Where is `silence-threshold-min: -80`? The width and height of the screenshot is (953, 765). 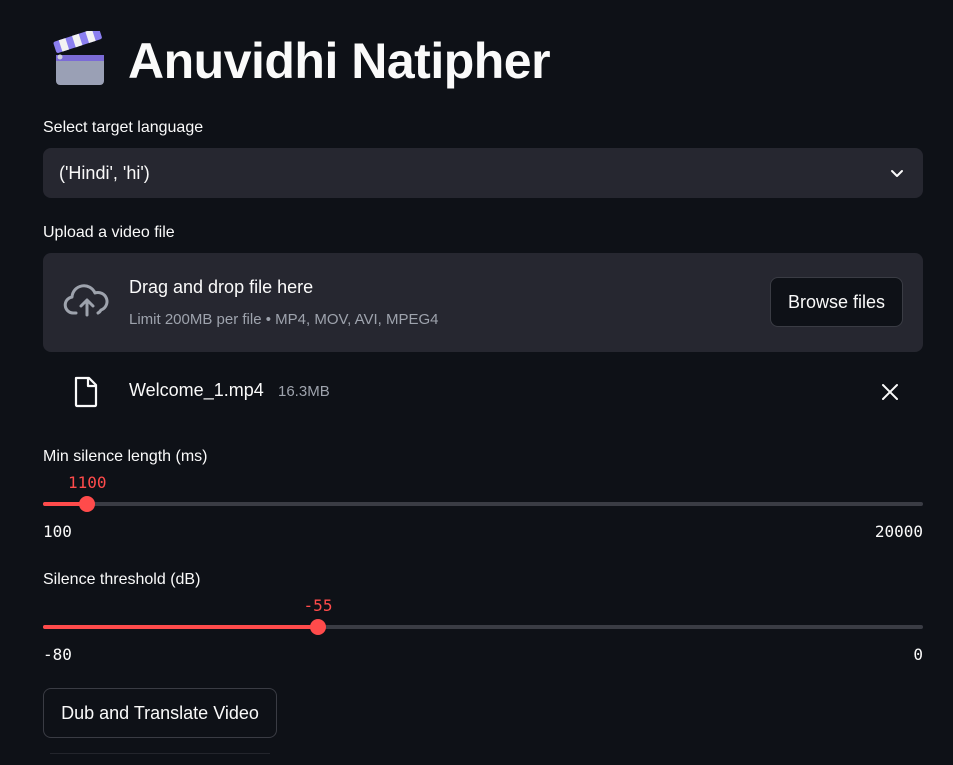 silence-threshold-min: -80 is located at coordinates (57, 654).